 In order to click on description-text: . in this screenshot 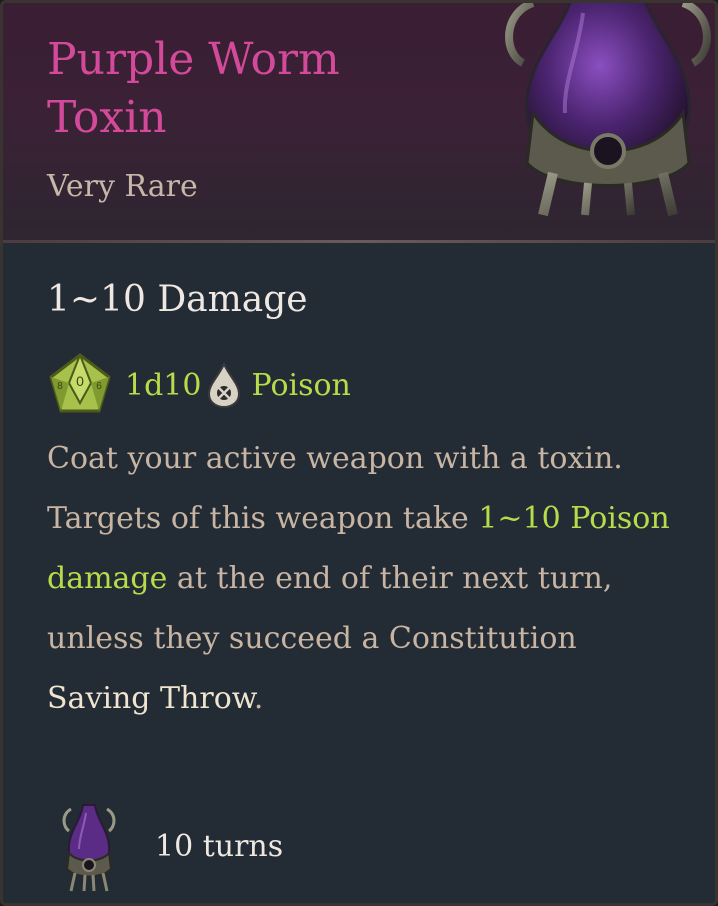, I will do `click(258, 698)`.